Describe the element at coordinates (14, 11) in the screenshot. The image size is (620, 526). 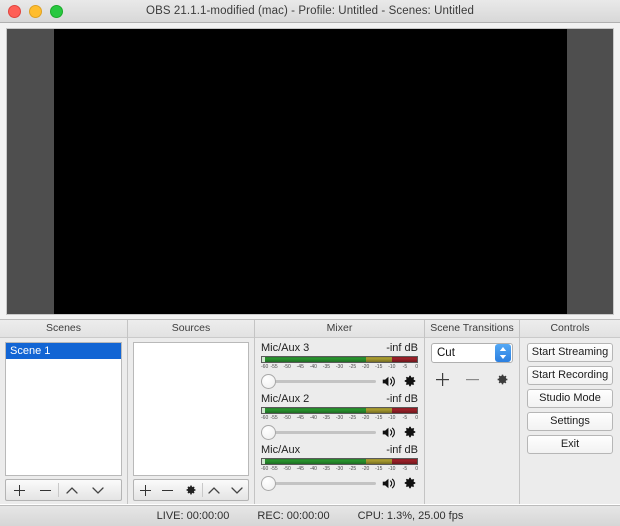
I see `close-window-button` at that location.